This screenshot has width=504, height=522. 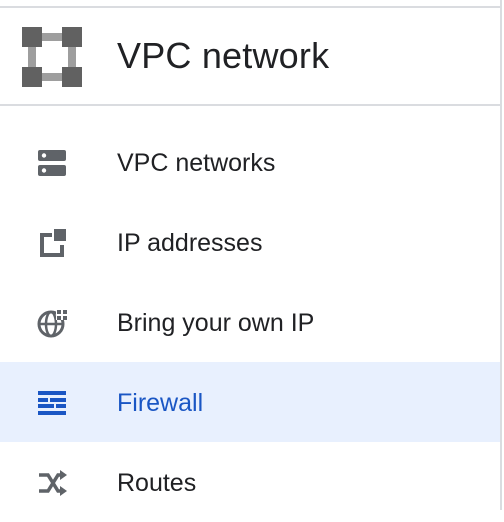 I want to click on sidebar-item-label: VPC networks, so click(x=196, y=163).